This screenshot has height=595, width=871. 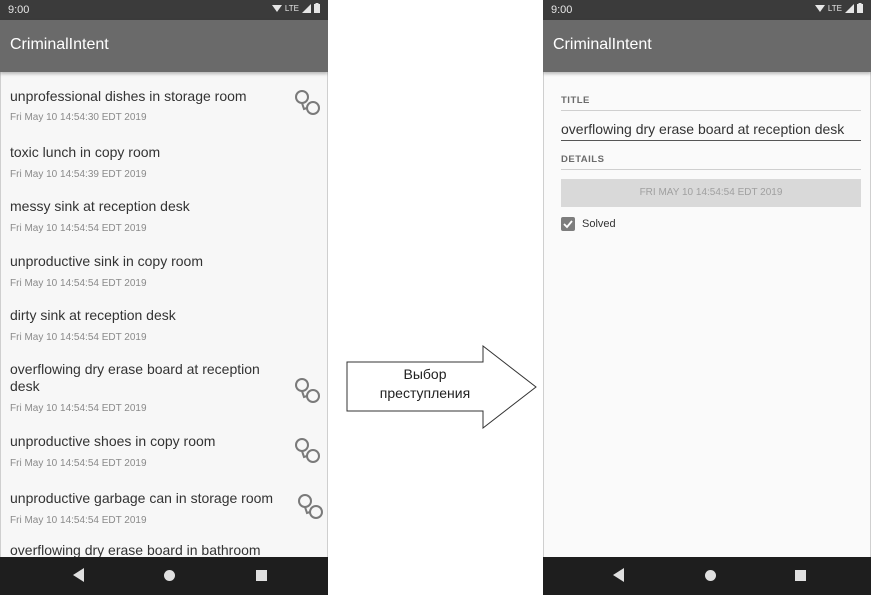 I want to click on crime-list-item: overflowing dry erase board in bathroom, so click(x=164, y=544).